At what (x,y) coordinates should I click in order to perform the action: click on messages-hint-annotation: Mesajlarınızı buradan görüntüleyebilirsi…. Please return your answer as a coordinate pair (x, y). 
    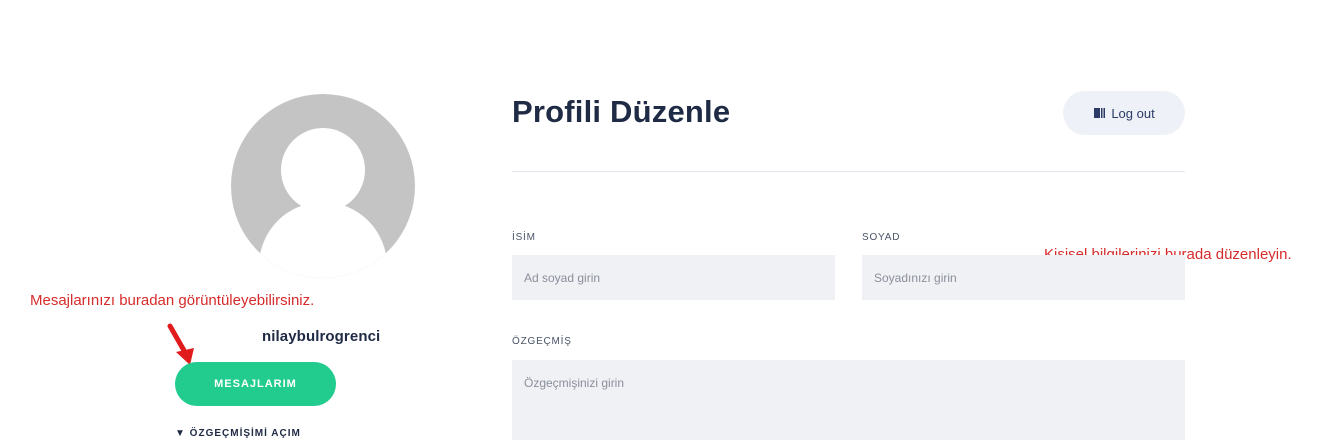
    Looking at the image, I should click on (172, 300).